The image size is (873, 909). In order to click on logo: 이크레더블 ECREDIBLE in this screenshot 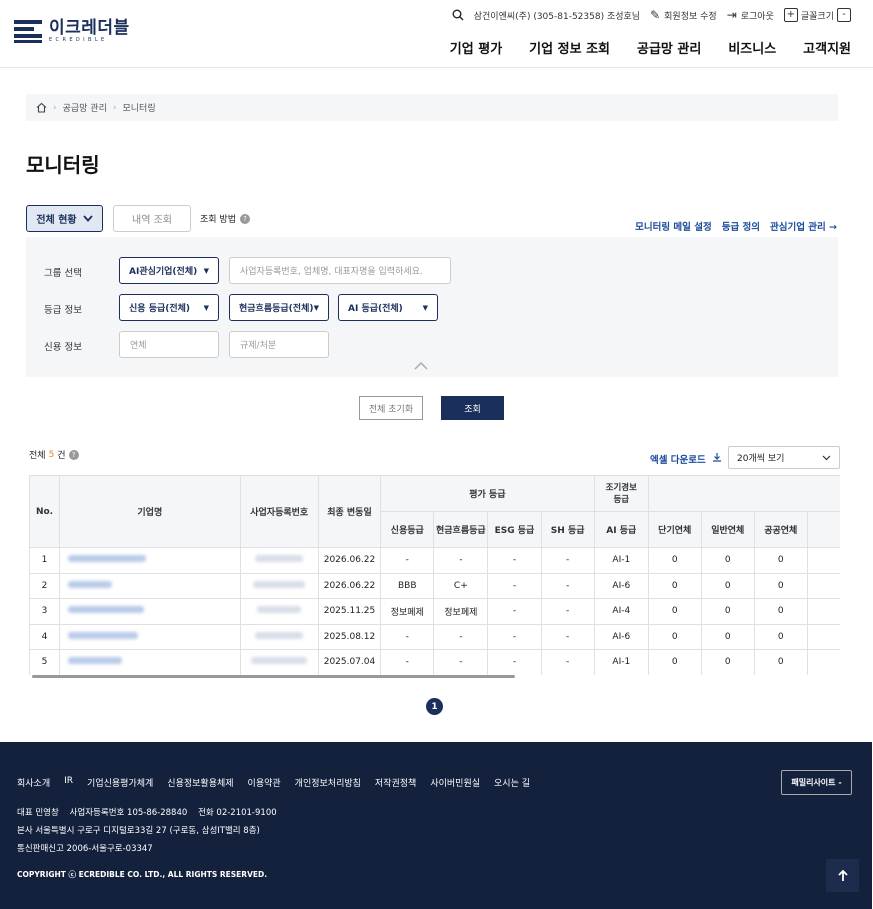, I will do `click(72, 31)`.